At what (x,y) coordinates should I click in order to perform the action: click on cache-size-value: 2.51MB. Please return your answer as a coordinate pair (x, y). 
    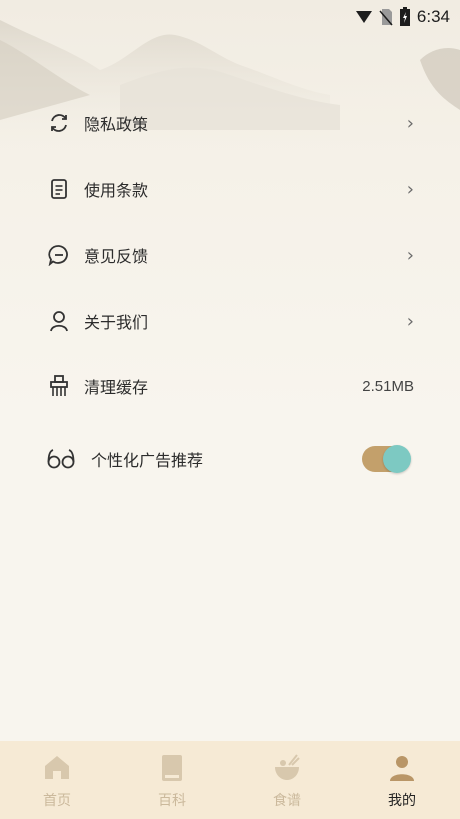
    Looking at the image, I should click on (388, 386).